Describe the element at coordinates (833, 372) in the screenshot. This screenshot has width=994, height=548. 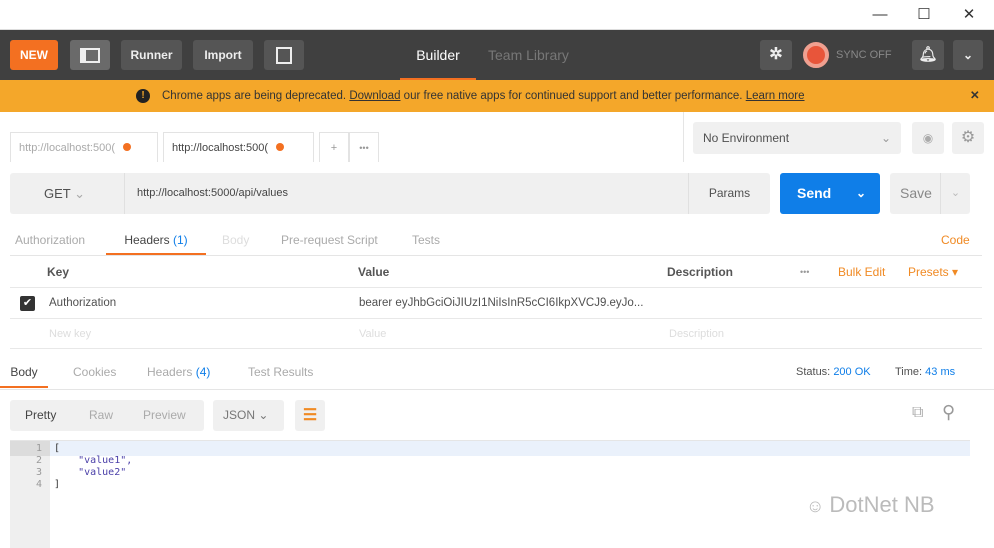
I see `response-status: Status: 200 OK` at that location.